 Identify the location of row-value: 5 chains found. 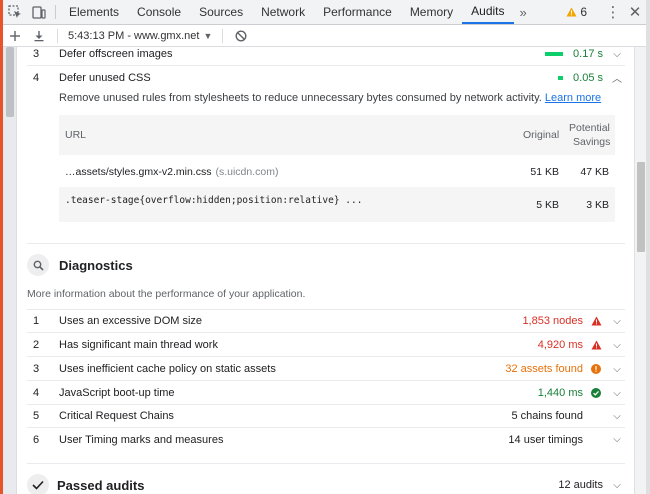
(547, 416).